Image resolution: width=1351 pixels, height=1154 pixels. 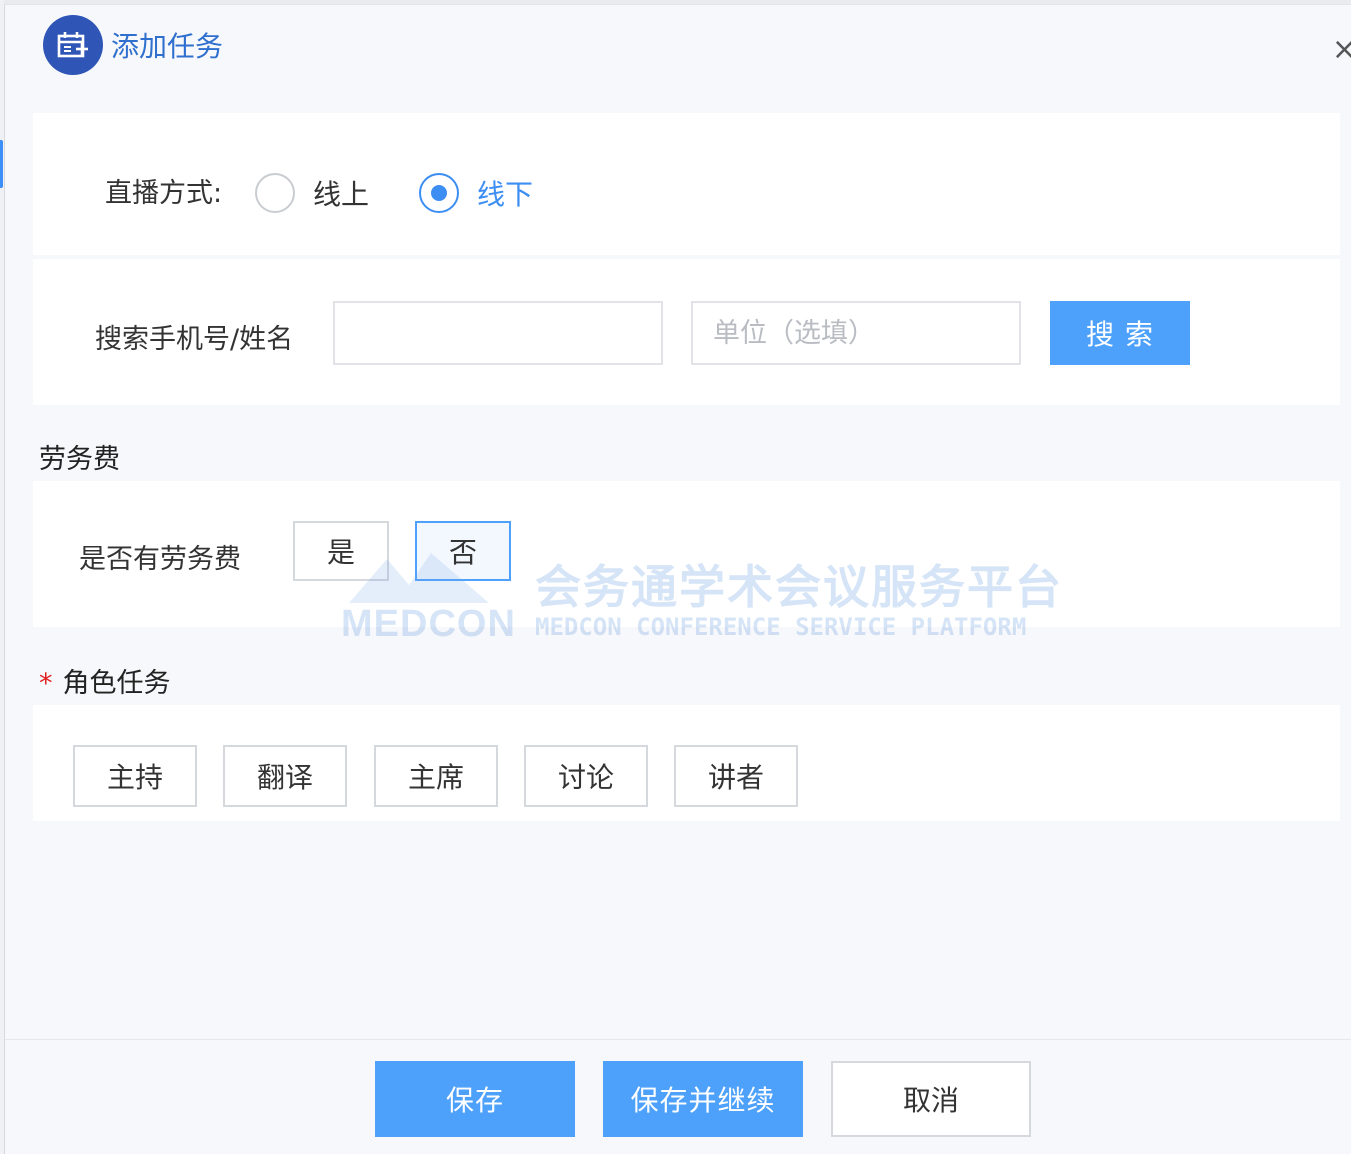 I want to click on fee-no-button: 否, so click(x=463, y=551).